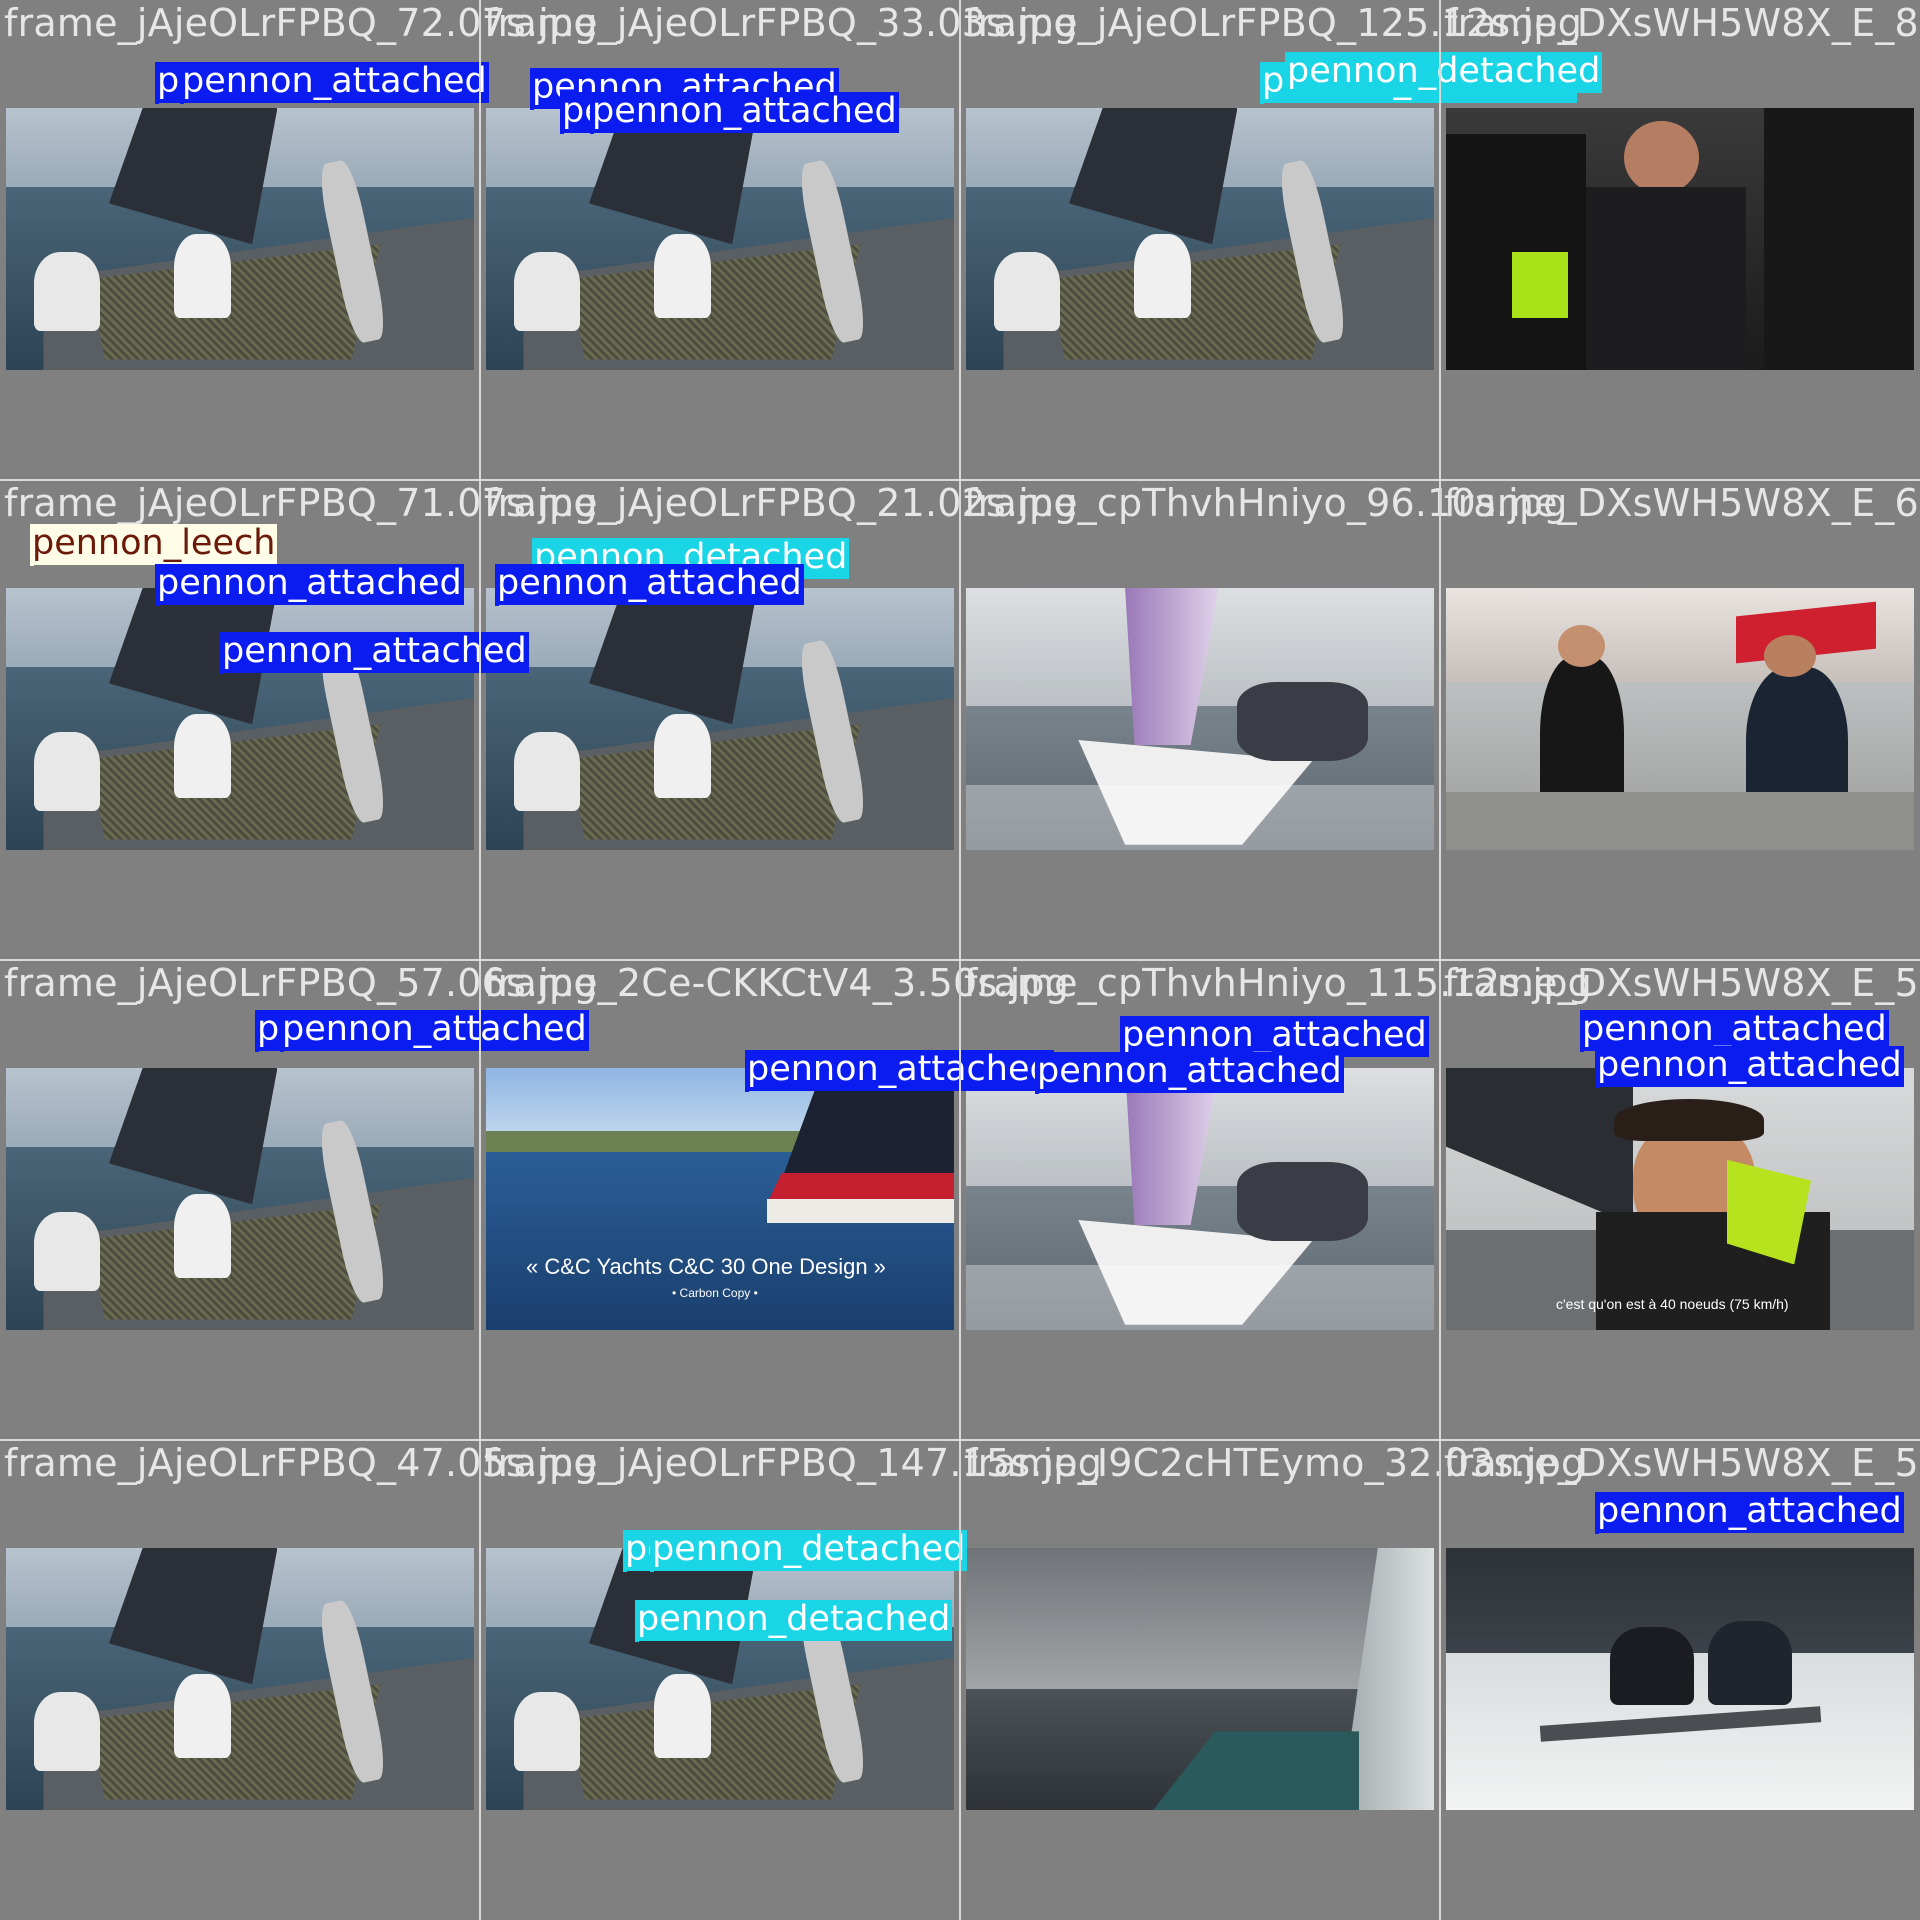 This screenshot has width=1920, height=1920. I want to click on grid-cell: frame_I9C2cHTEymo_32.03s.jpg, so click(1272, 1680).